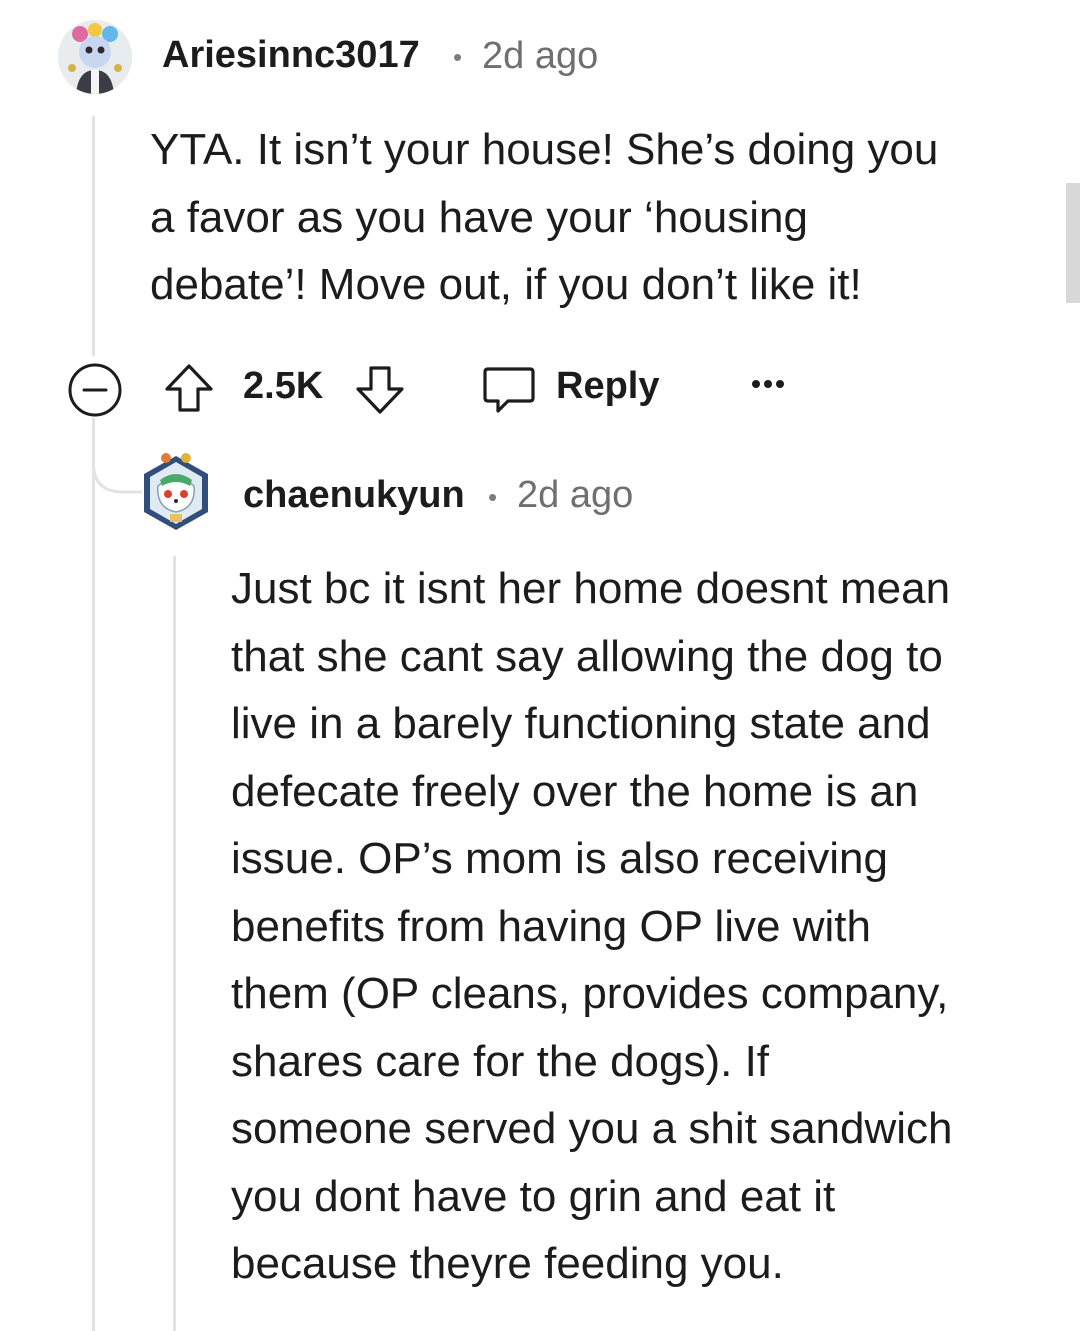  What do you see at coordinates (506, 284) in the screenshot?
I see `comment-body-line: debate’! Move out, if you don’t like it!` at bounding box center [506, 284].